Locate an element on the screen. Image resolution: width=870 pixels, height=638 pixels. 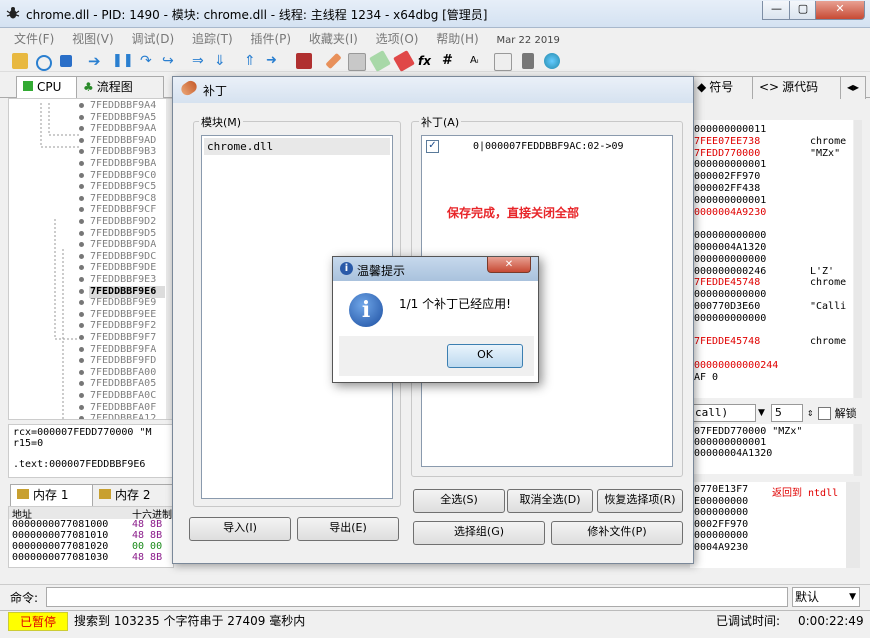
disasm-address: 7FEDDBBF9E6 is located at coordinates (123, 292).